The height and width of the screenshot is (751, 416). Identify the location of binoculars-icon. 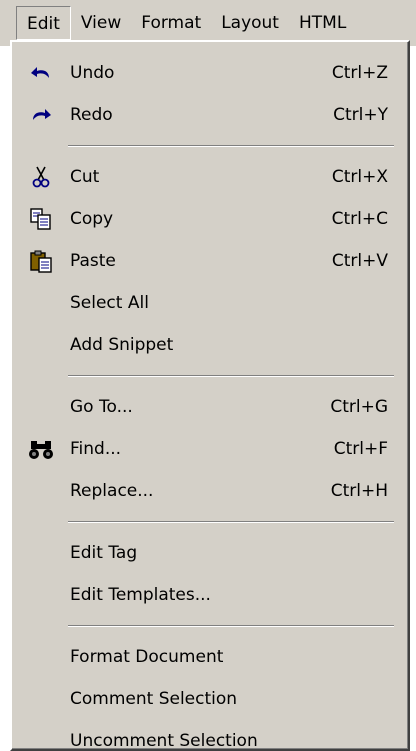
(41, 449).